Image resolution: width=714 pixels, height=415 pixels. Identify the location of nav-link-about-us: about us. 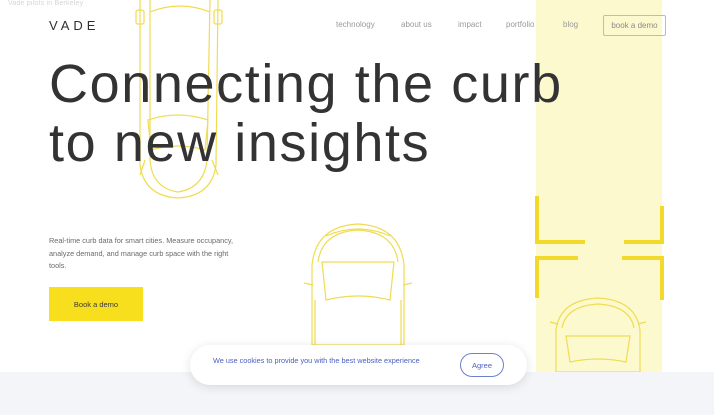
(416, 24).